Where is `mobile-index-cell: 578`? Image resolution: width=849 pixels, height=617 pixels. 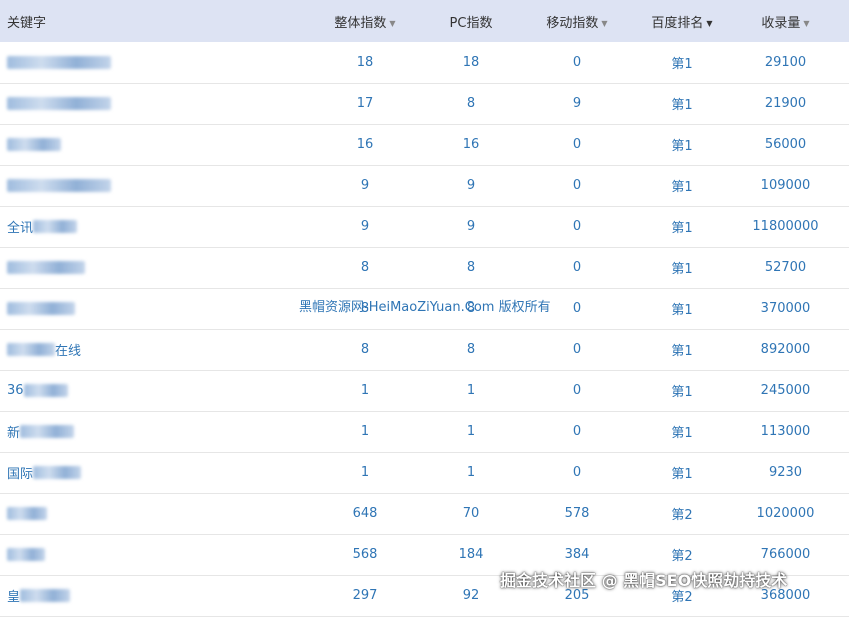
mobile-index-cell: 578 is located at coordinates (577, 513).